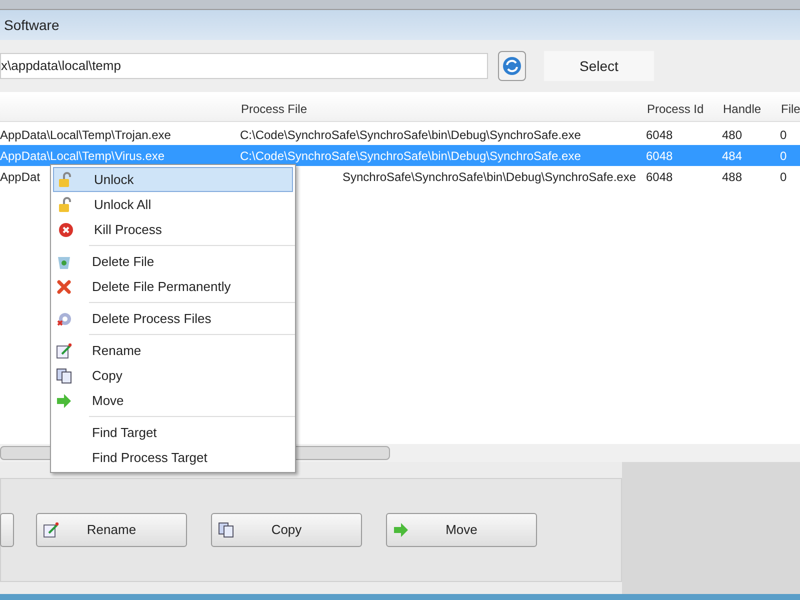 The height and width of the screenshot is (600, 800). I want to click on column-header: Process File, so click(274, 109).